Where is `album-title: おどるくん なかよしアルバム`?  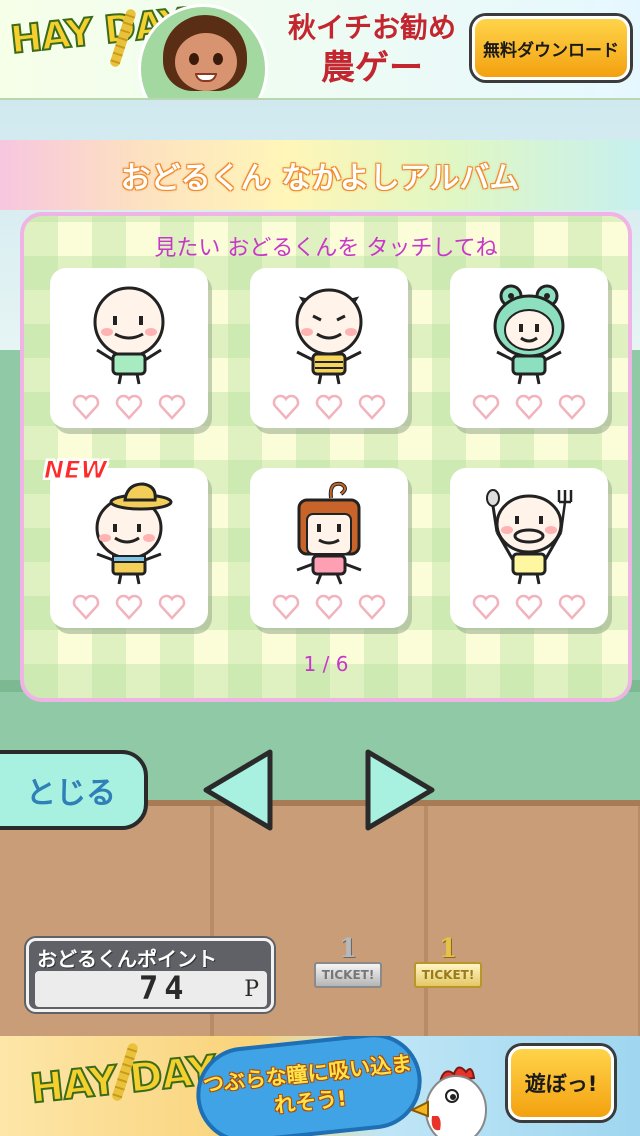 album-title: おどるくん なかよしアルバム is located at coordinates (320, 178).